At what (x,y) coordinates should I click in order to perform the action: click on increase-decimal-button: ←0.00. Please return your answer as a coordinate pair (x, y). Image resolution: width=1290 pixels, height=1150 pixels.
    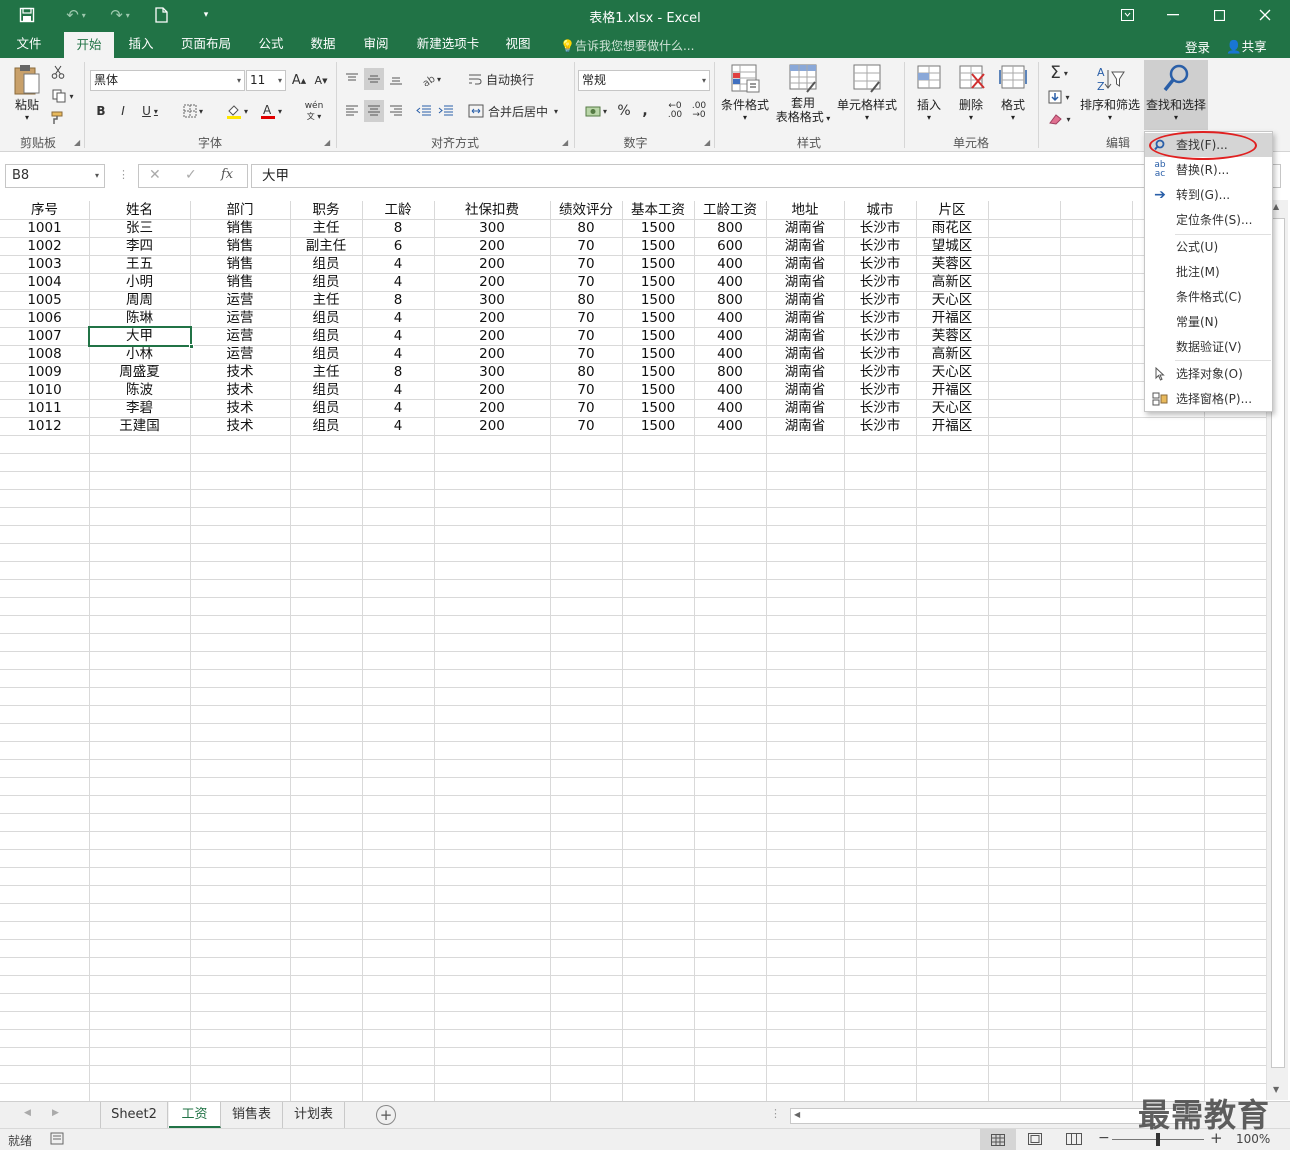
    Looking at the image, I should click on (675, 111).